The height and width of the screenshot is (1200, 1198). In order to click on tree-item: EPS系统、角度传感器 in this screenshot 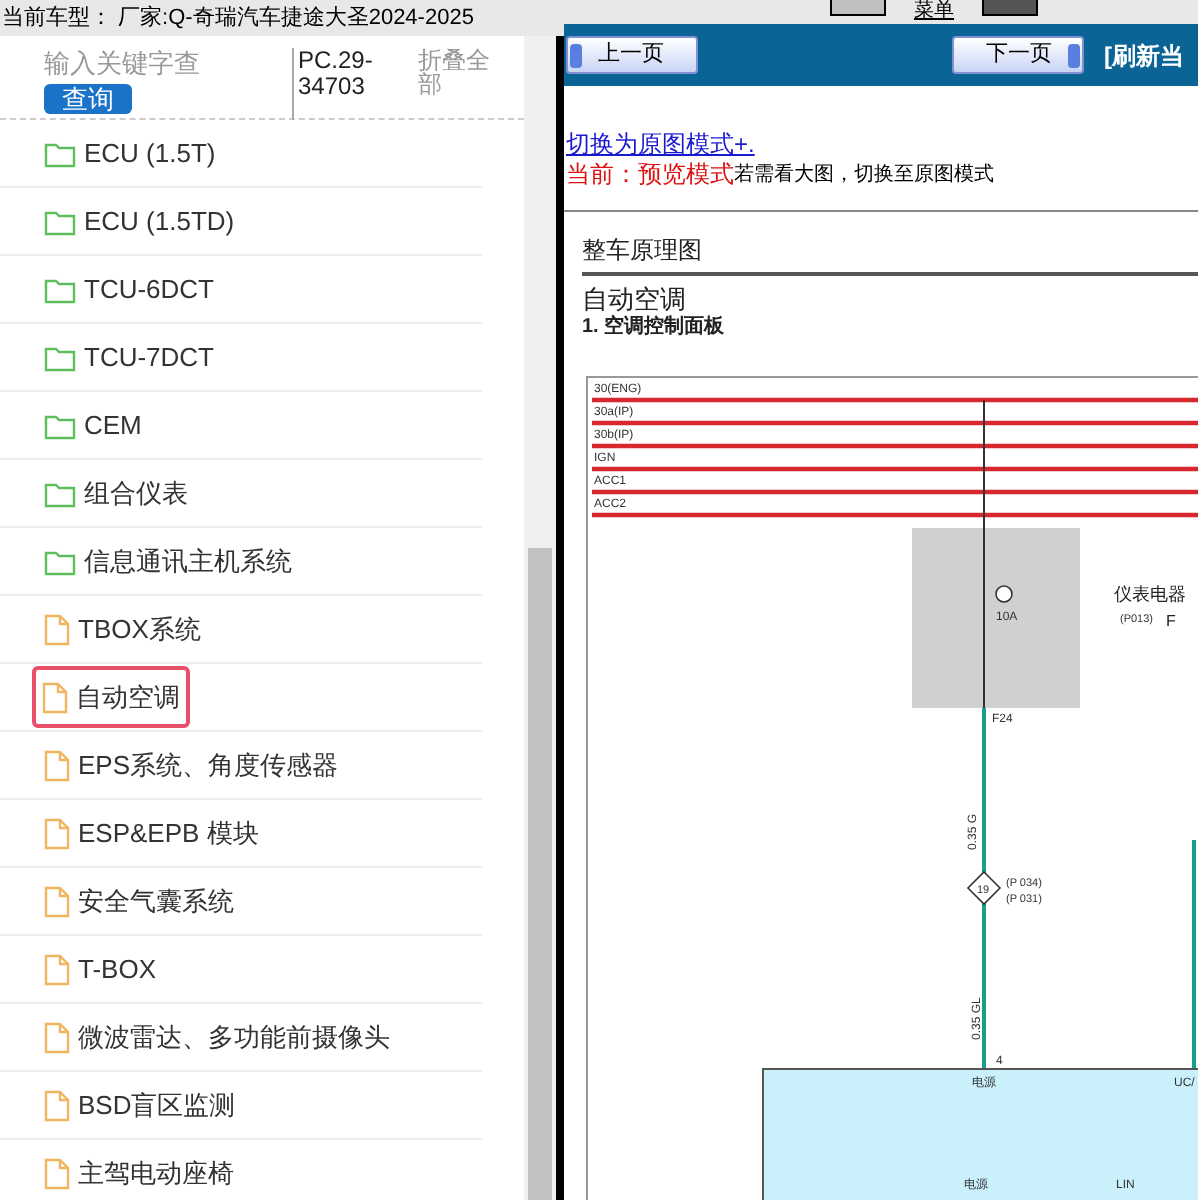, I will do `click(191, 765)`.